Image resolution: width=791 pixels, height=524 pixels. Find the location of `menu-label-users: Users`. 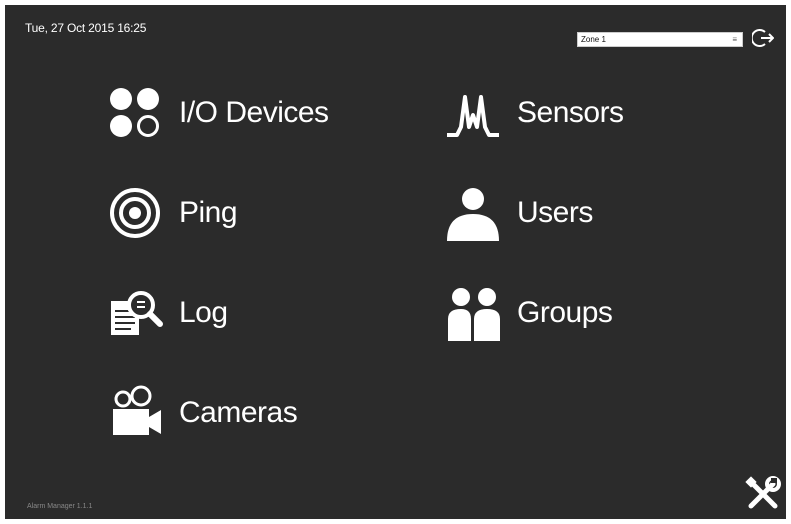

menu-label-users: Users is located at coordinates (555, 212).